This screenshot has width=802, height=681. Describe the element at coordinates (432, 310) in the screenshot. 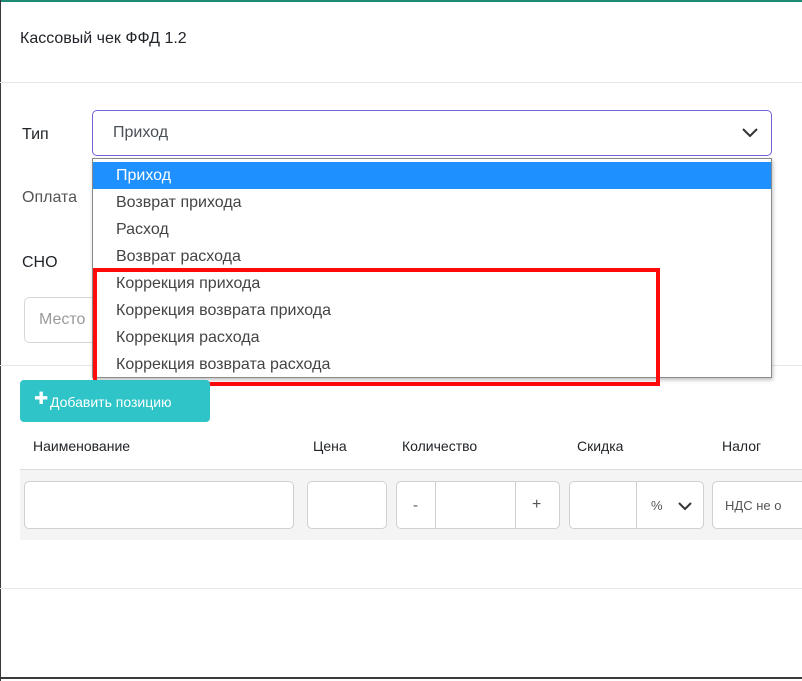

I see `option-korrekciya-vozvrata-prihoda: Коррекция возврата прихода` at that location.